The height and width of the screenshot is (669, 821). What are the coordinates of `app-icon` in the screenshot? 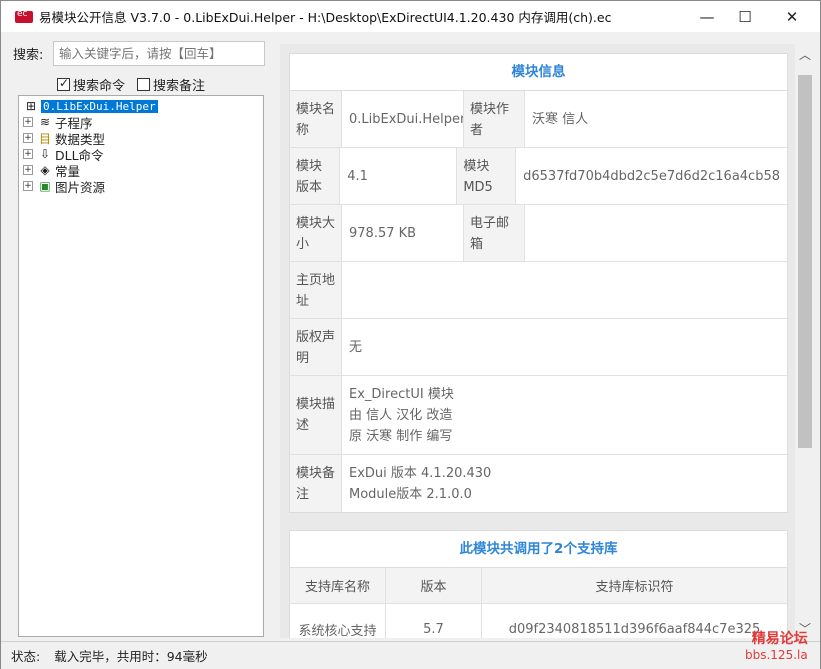 It's located at (24, 16).